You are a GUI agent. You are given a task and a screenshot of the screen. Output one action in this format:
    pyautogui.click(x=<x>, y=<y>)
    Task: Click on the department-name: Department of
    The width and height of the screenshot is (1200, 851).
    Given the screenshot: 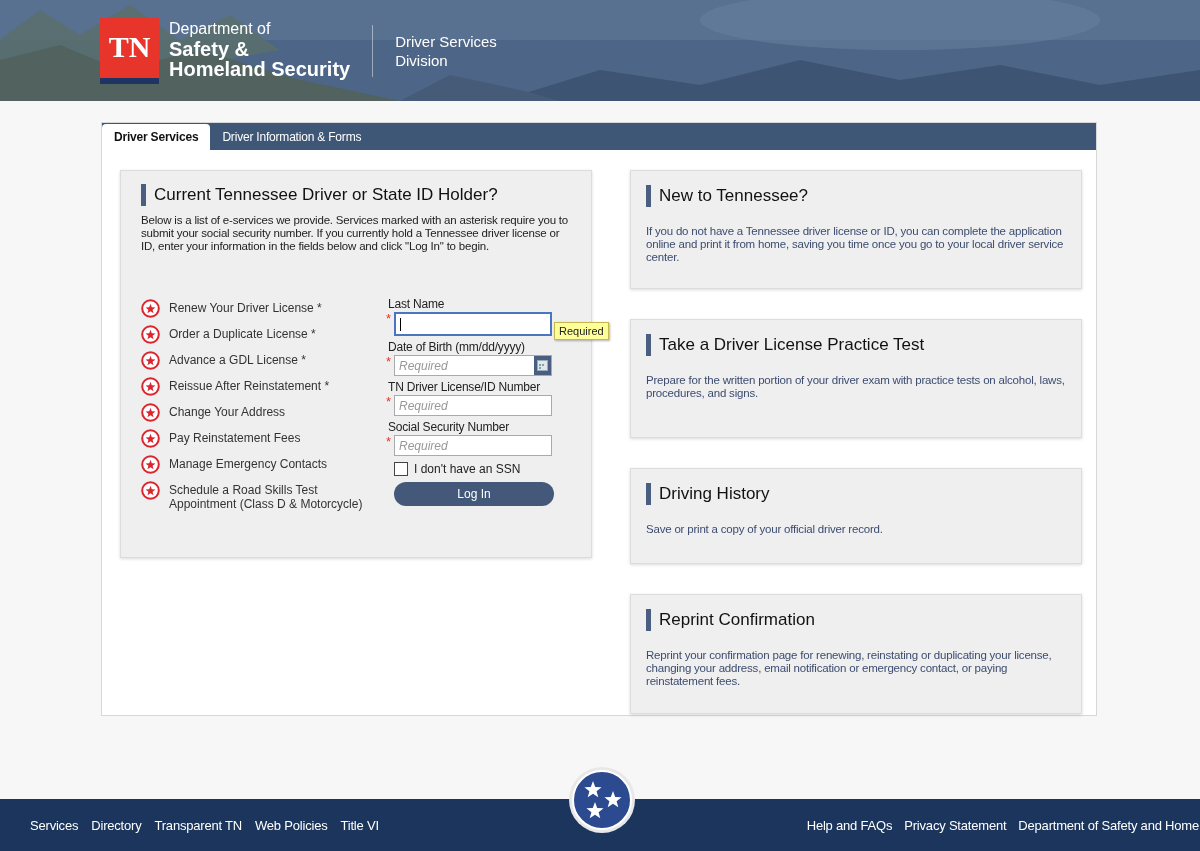 What is the action you would take?
    pyautogui.click(x=220, y=29)
    